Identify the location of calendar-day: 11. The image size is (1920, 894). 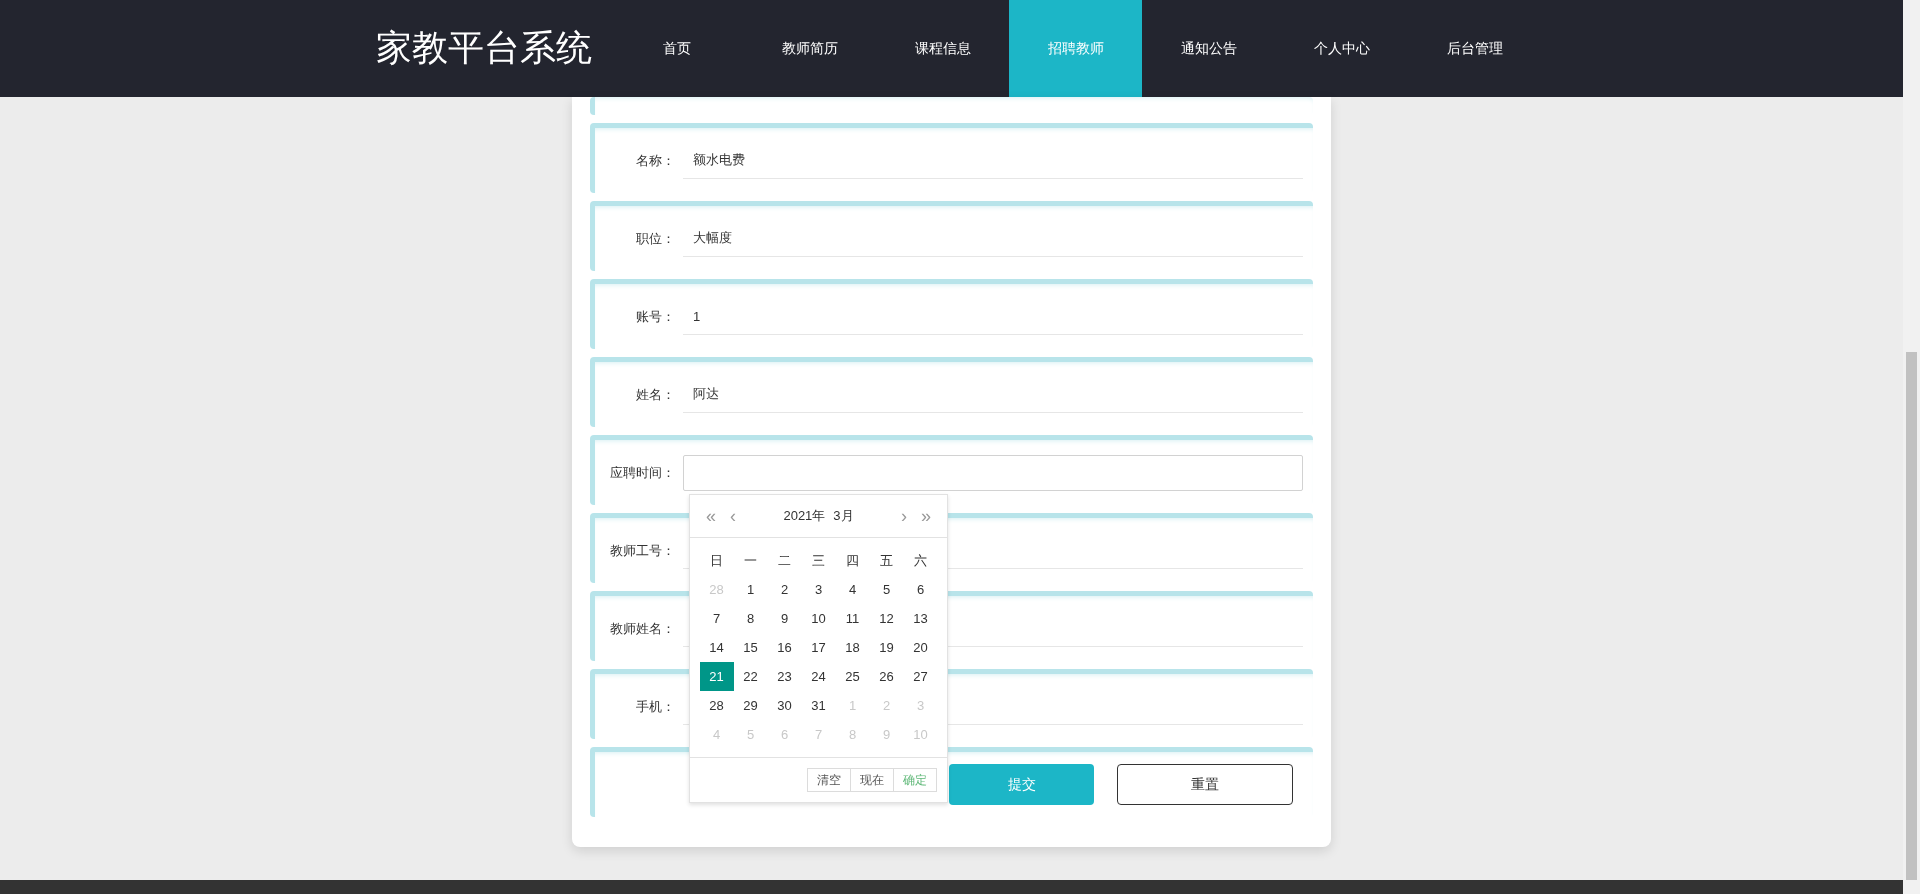
(852, 618).